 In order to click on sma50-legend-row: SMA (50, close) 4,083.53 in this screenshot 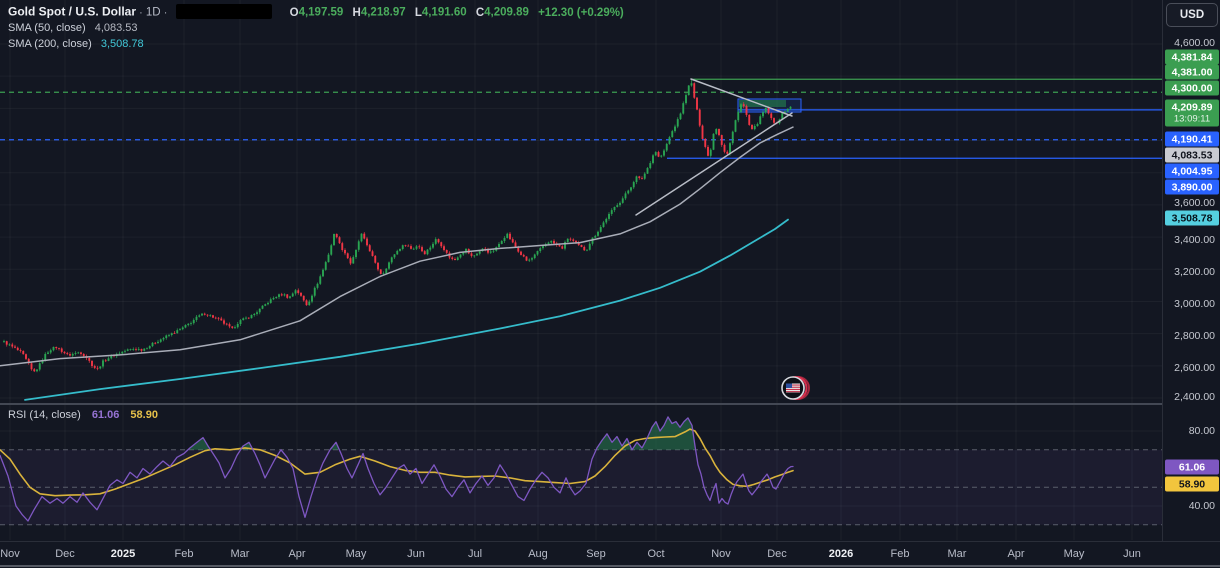, I will do `click(73, 28)`.